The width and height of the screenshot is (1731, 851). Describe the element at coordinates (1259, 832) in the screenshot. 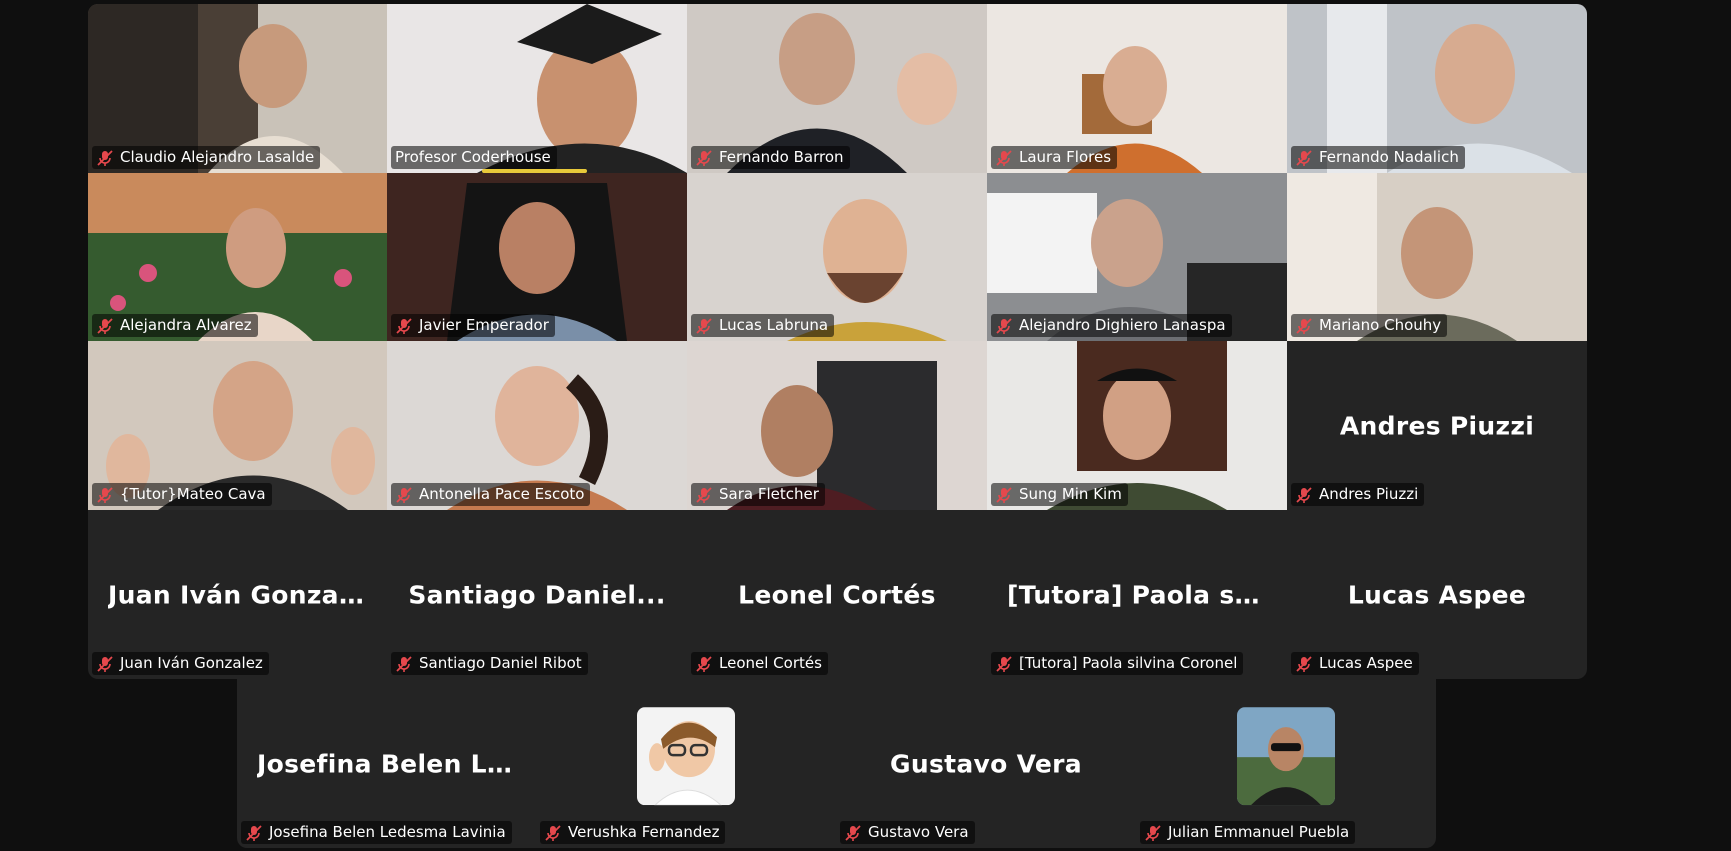

I see `participant-name: Julian Emmanuel Puebla` at that location.